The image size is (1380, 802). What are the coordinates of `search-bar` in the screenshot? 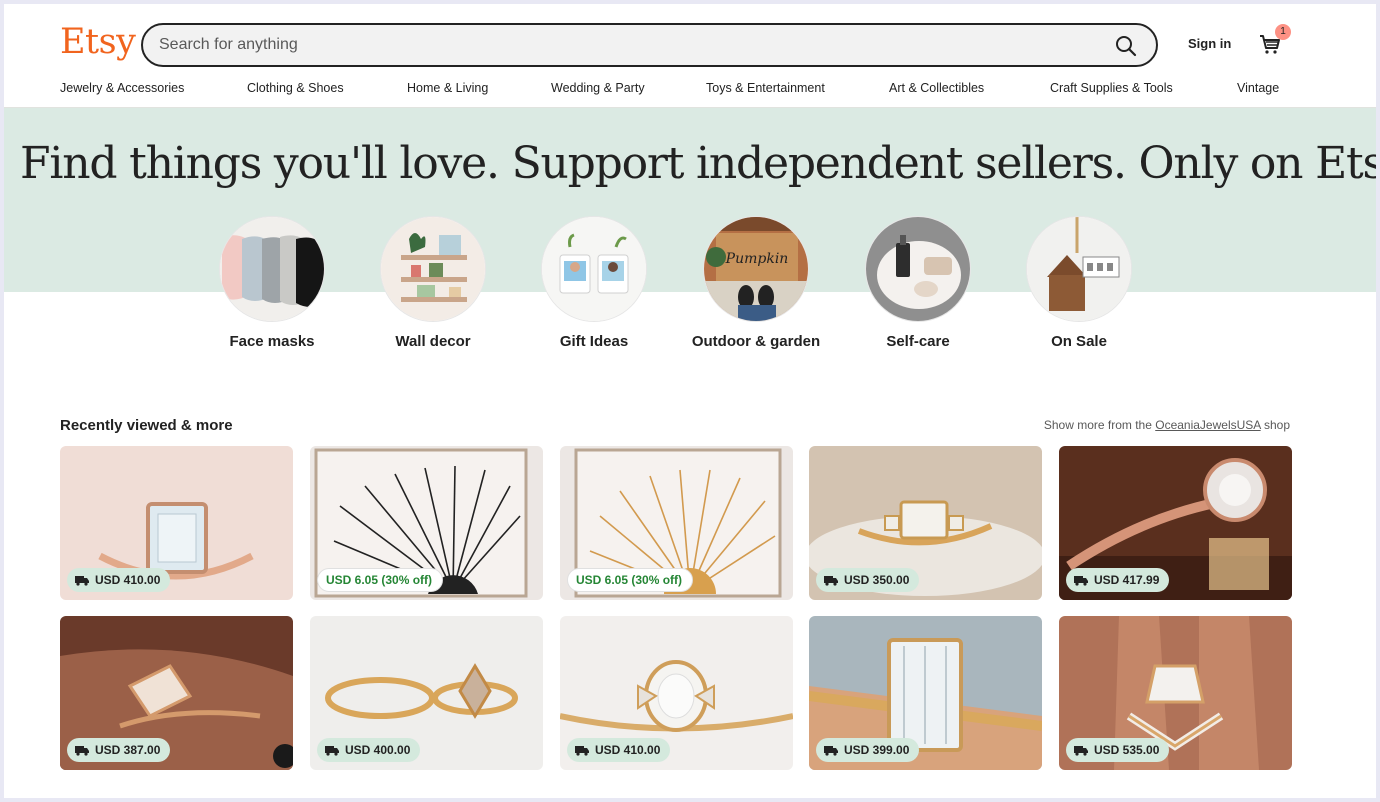 It's located at (649, 45).